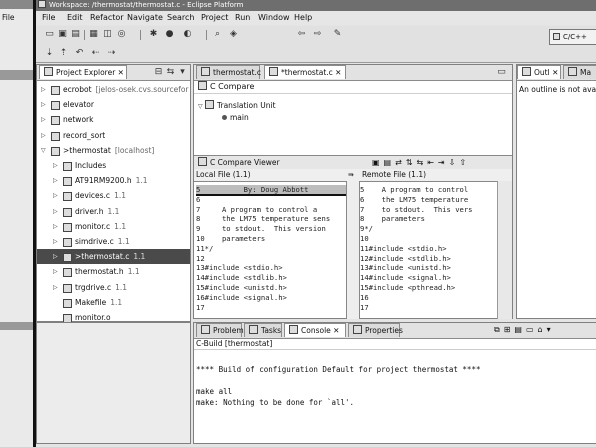 The height and width of the screenshot is (447, 596). I want to click on search-icon: ⌕, so click(217, 34).